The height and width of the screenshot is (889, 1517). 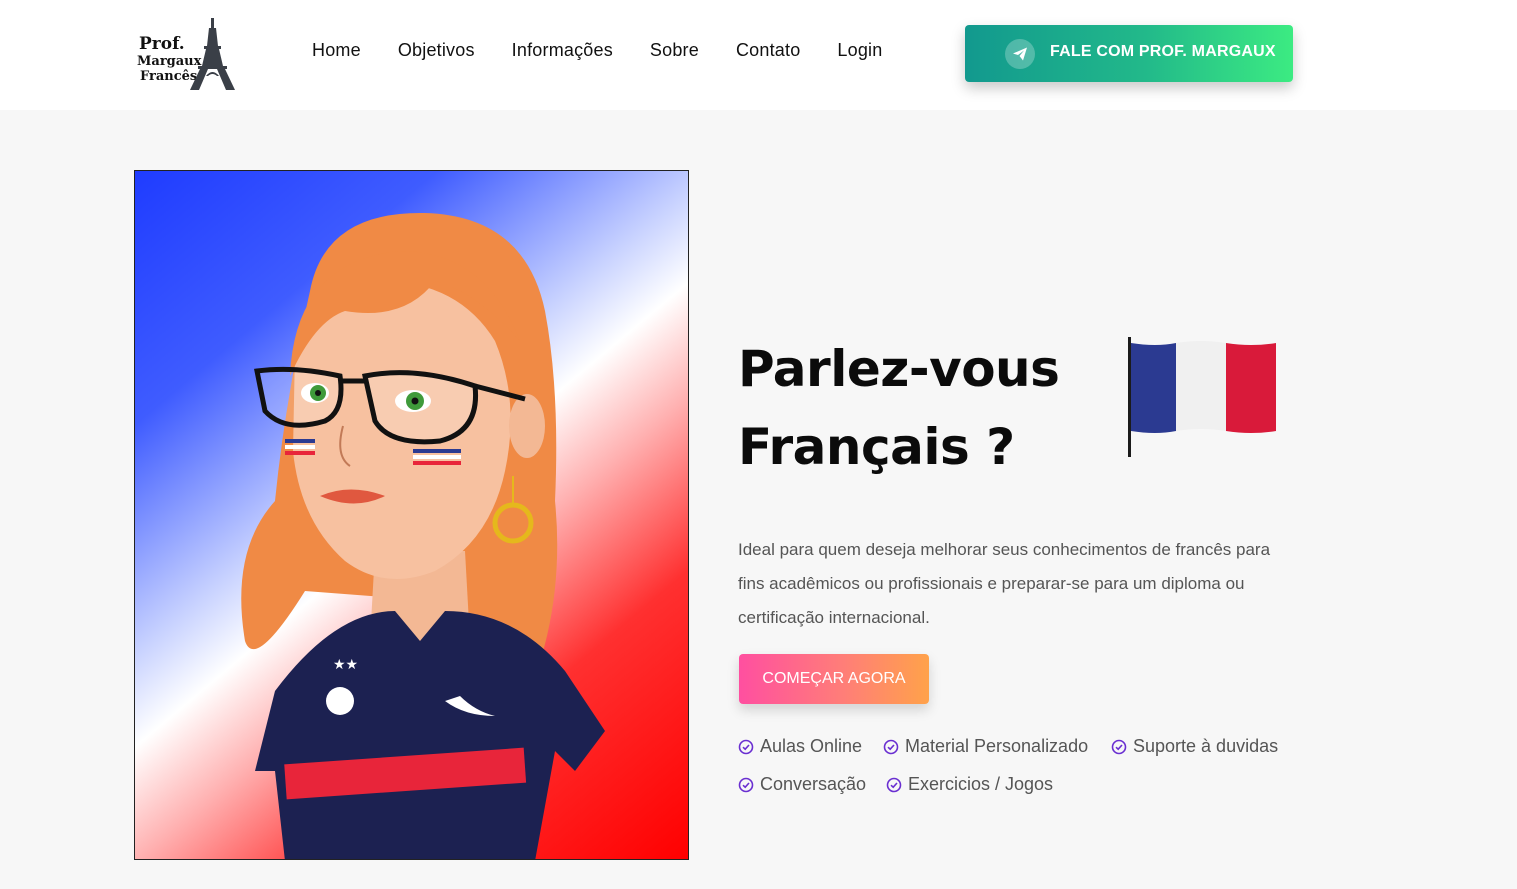 I want to click on feature-item: Suporte à duvidas, so click(x=1194, y=746).